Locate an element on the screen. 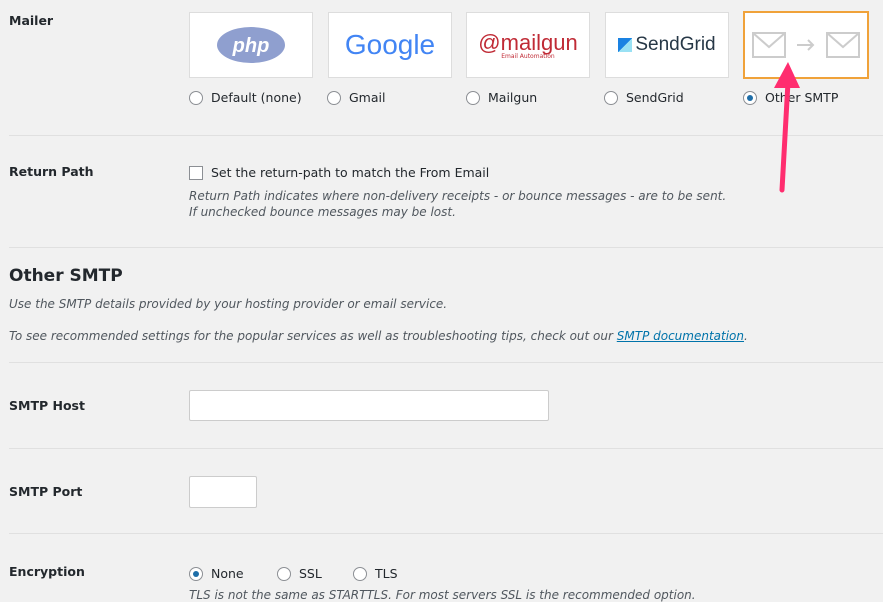 The height and width of the screenshot is (602, 883). return-path-label: Return Path is located at coordinates (51, 171).